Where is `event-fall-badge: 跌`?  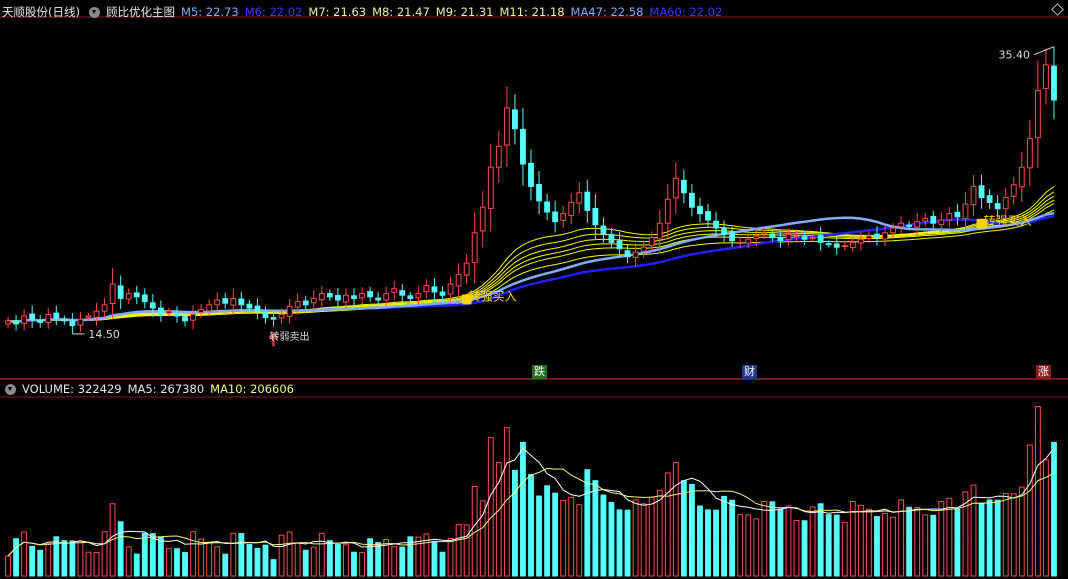
event-fall-badge: 跌 is located at coordinates (539, 372).